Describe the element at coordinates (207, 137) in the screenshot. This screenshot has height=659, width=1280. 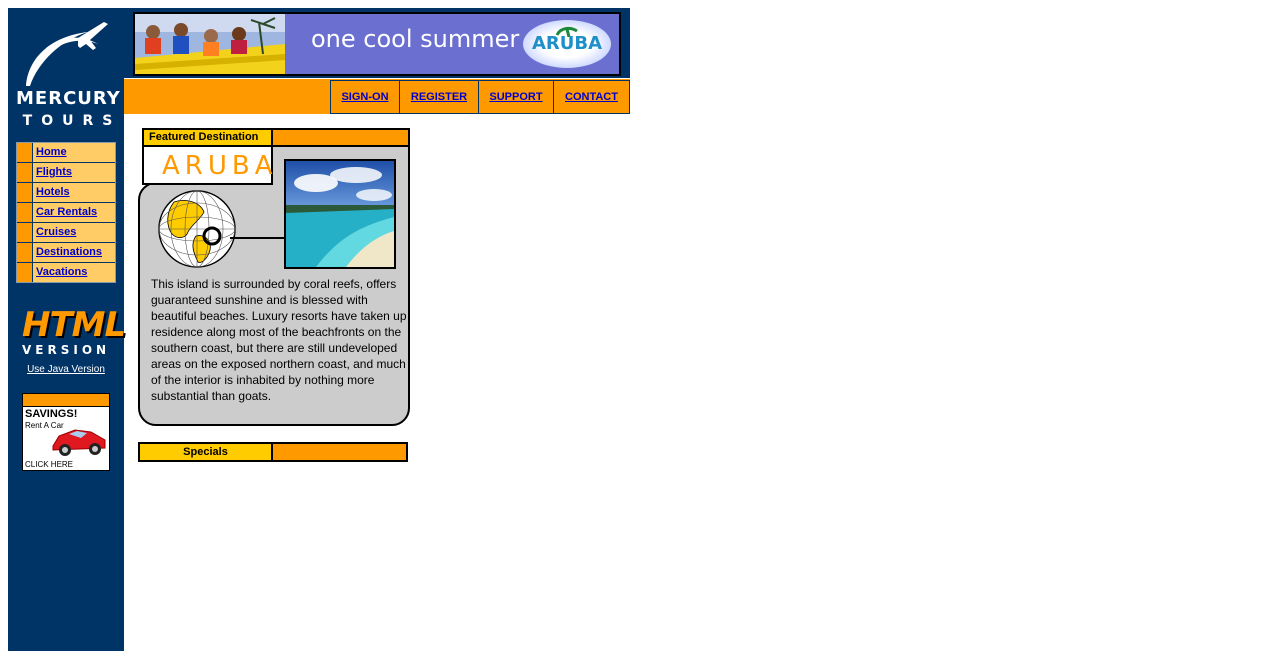
I see `featured-header-label: Featured Destination` at that location.